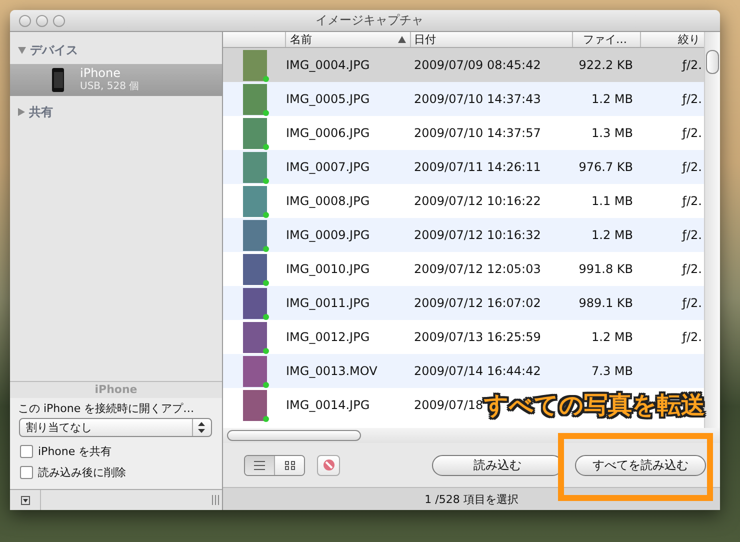 The width and height of the screenshot is (740, 542). What do you see at coordinates (58, 80) in the screenshot?
I see `phone-icon` at bounding box center [58, 80].